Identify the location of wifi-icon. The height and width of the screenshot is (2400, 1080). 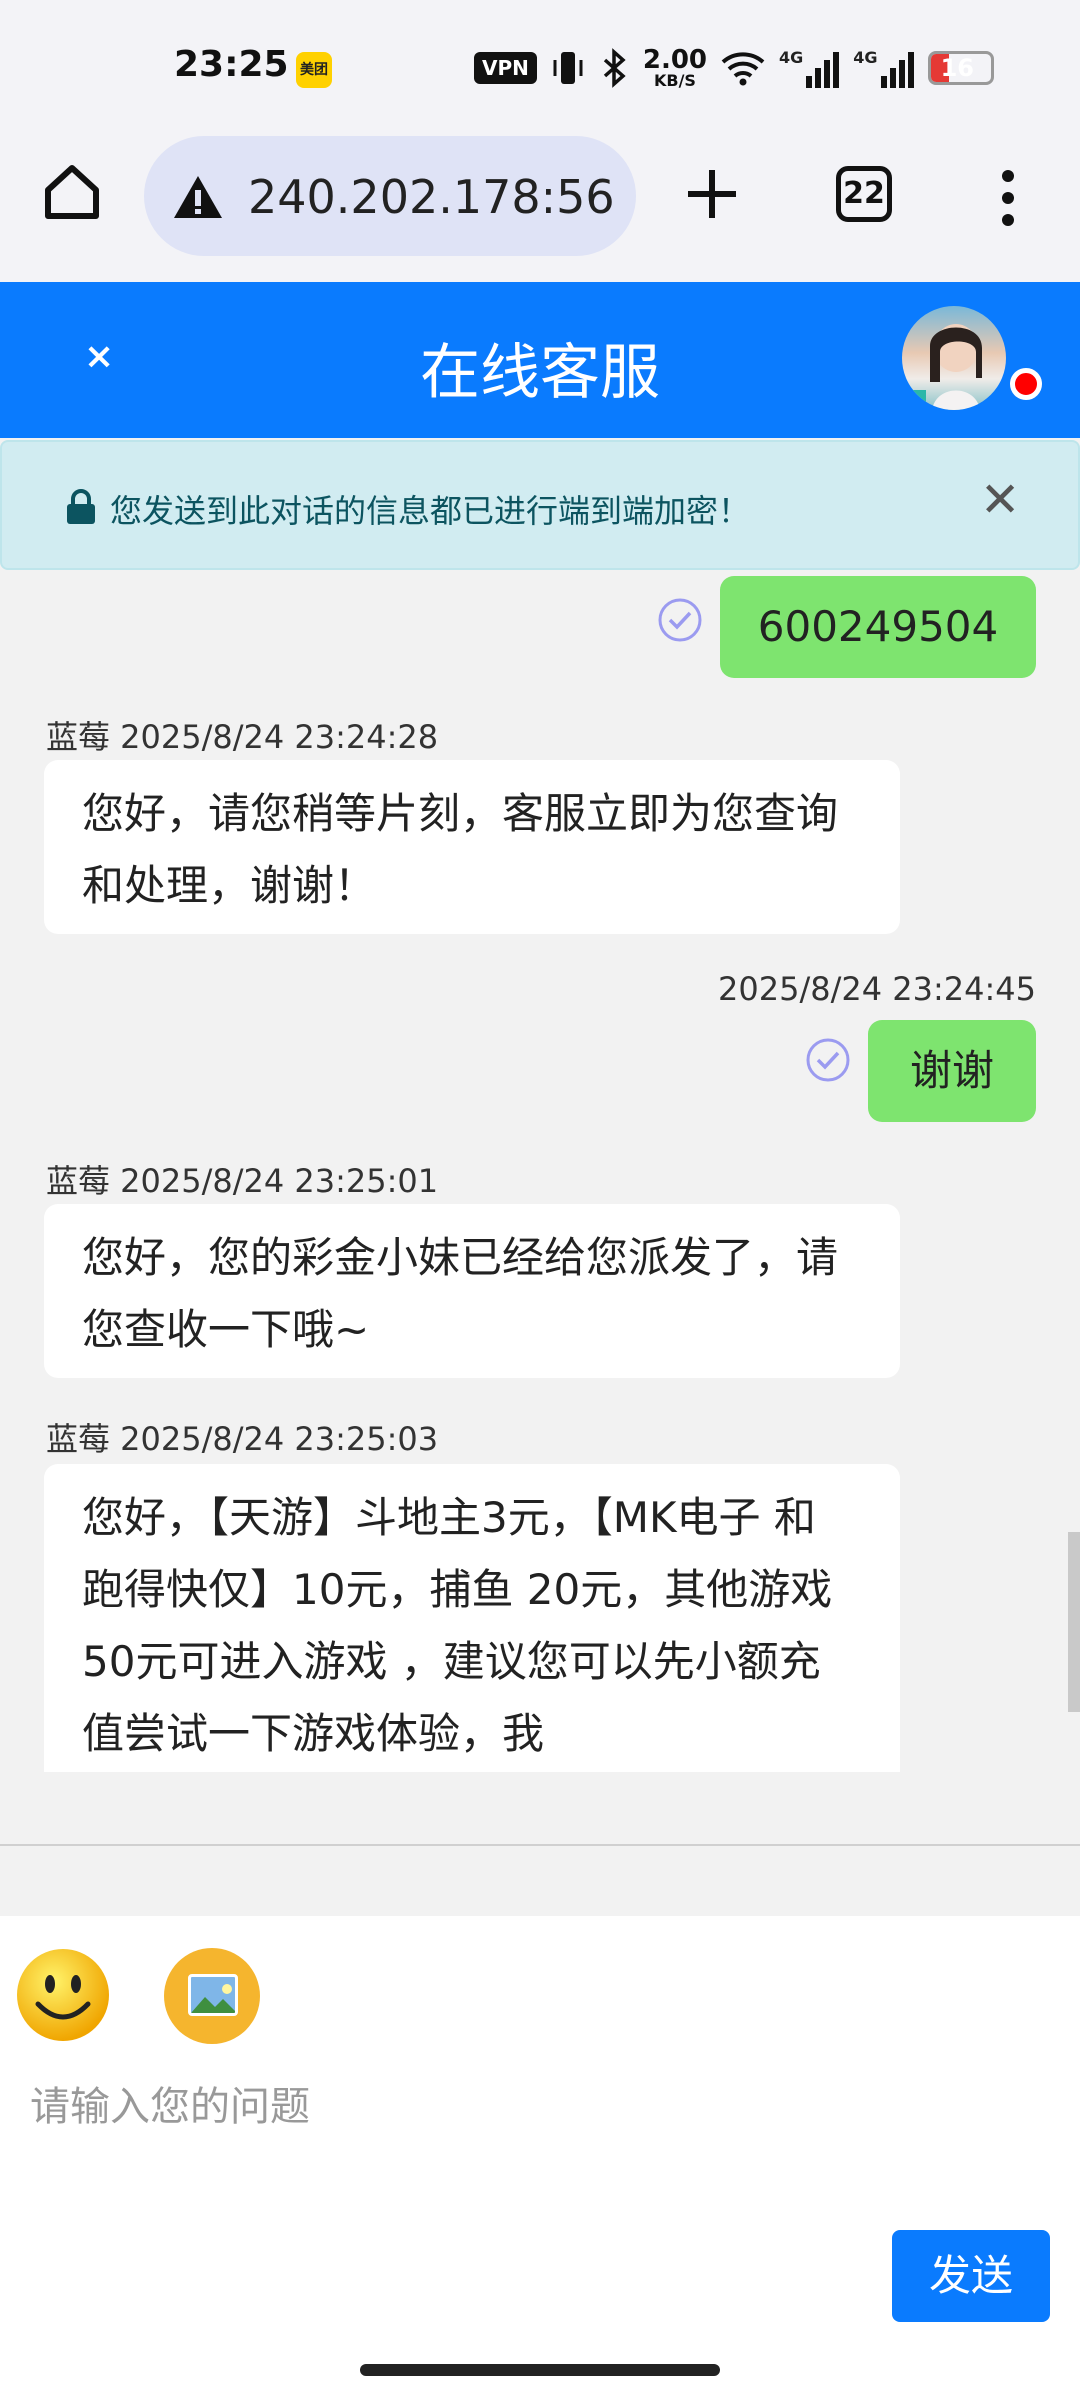
(743, 69).